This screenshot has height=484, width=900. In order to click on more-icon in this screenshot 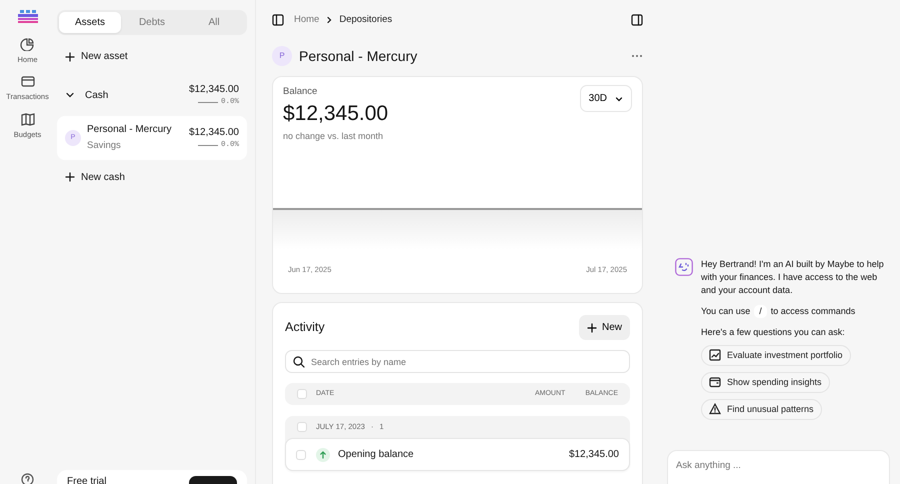, I will do `click(637, 56)`.